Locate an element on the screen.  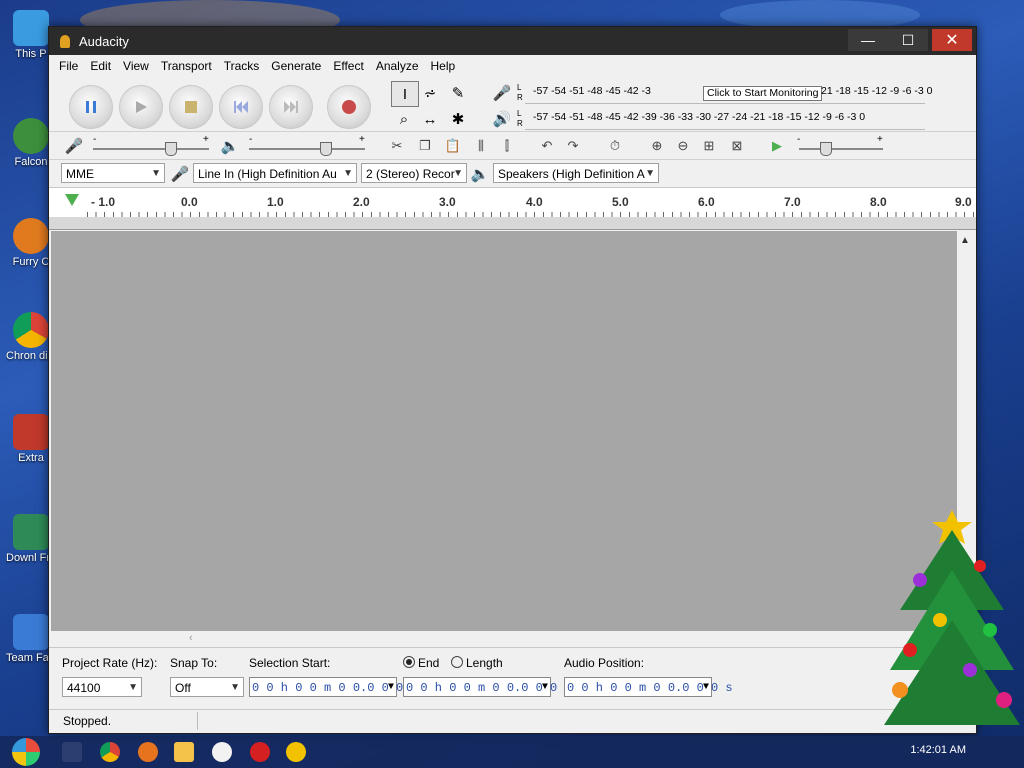
selection-end-field: 0 0 h 0 0 m 0 0.0 0 0 s ▼ is located at coordinates (487, 687).